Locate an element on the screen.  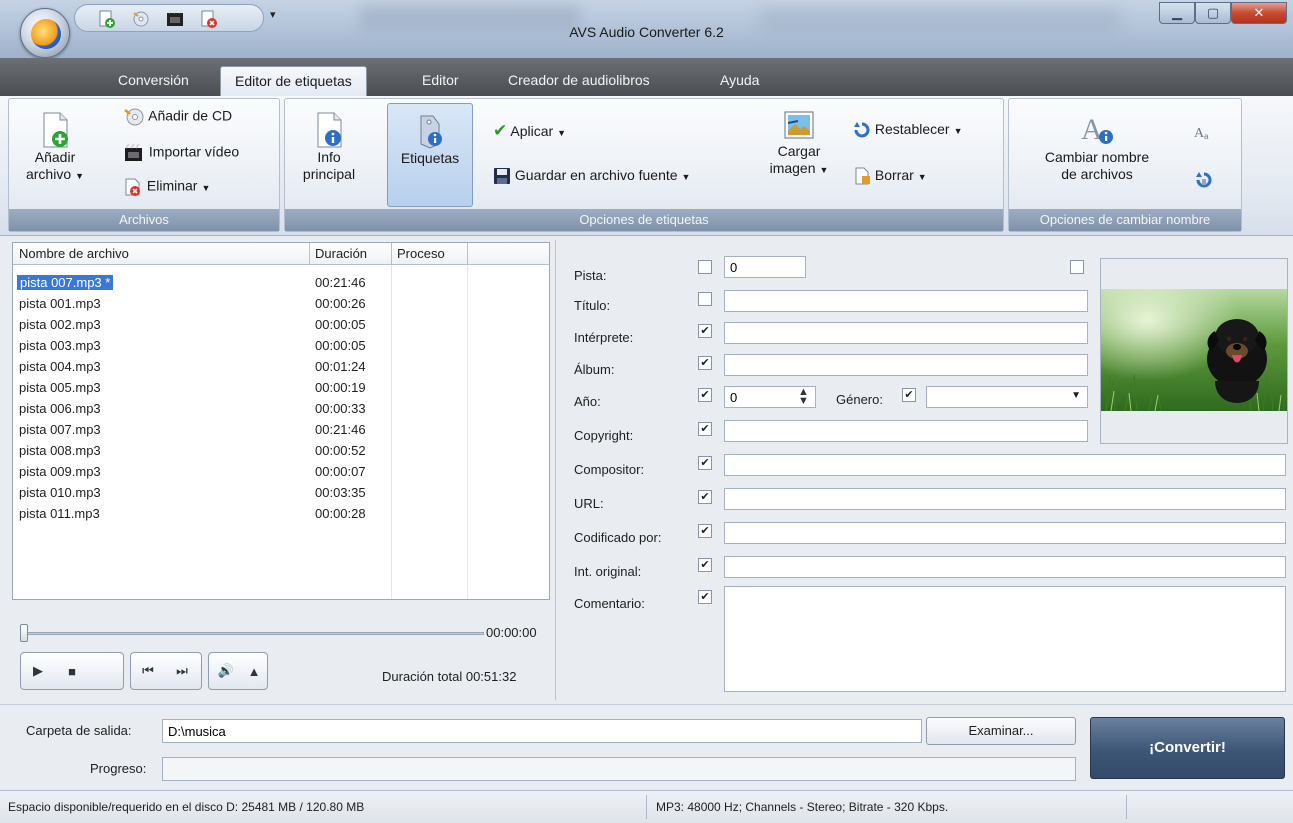
composer-input is located at coordinates (1005, 465).